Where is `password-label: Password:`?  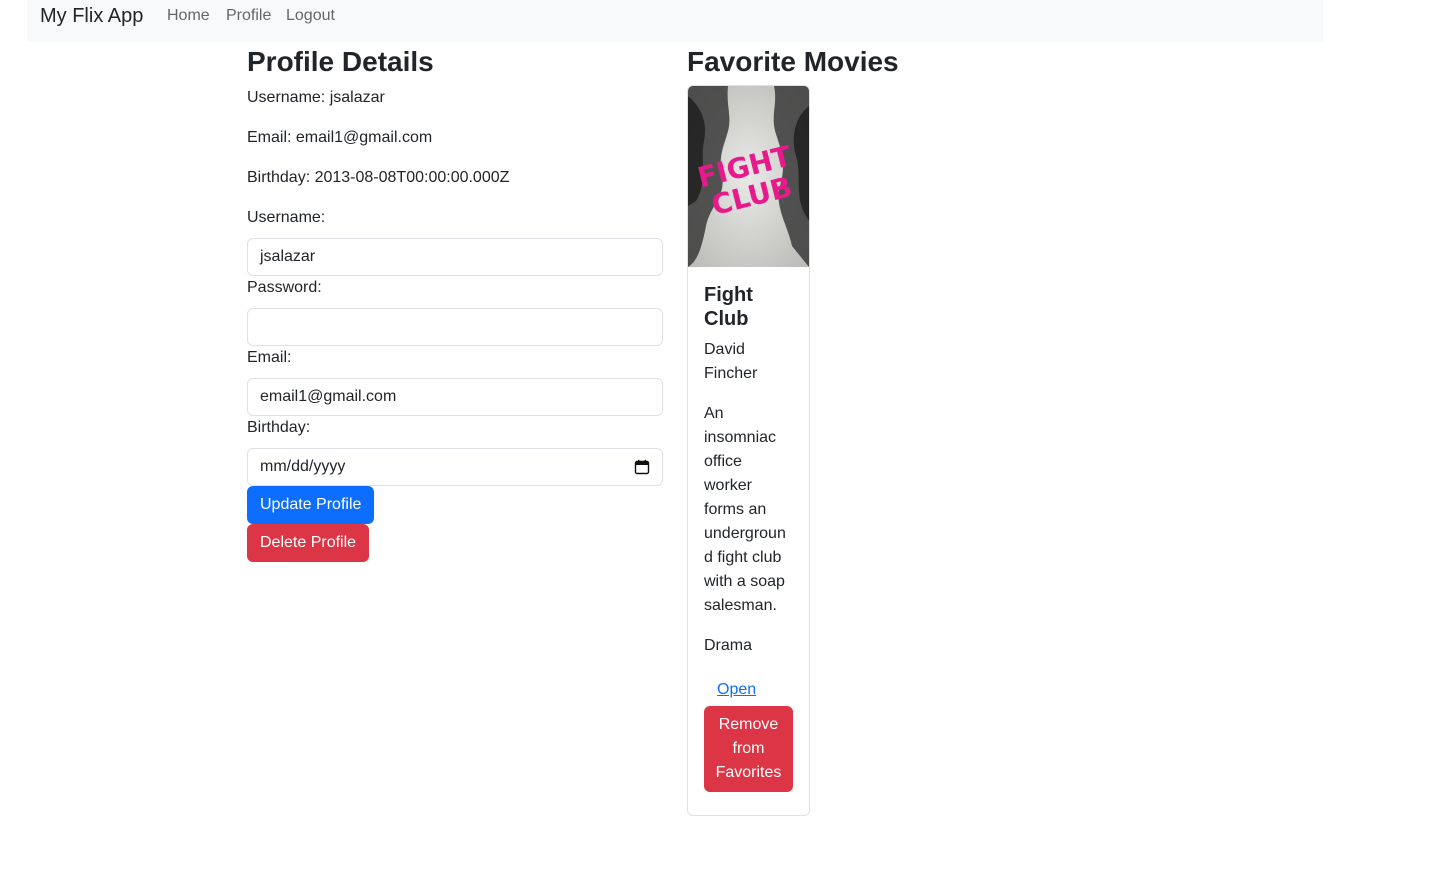
password-label: Password: is located at coordinates (284, 287).